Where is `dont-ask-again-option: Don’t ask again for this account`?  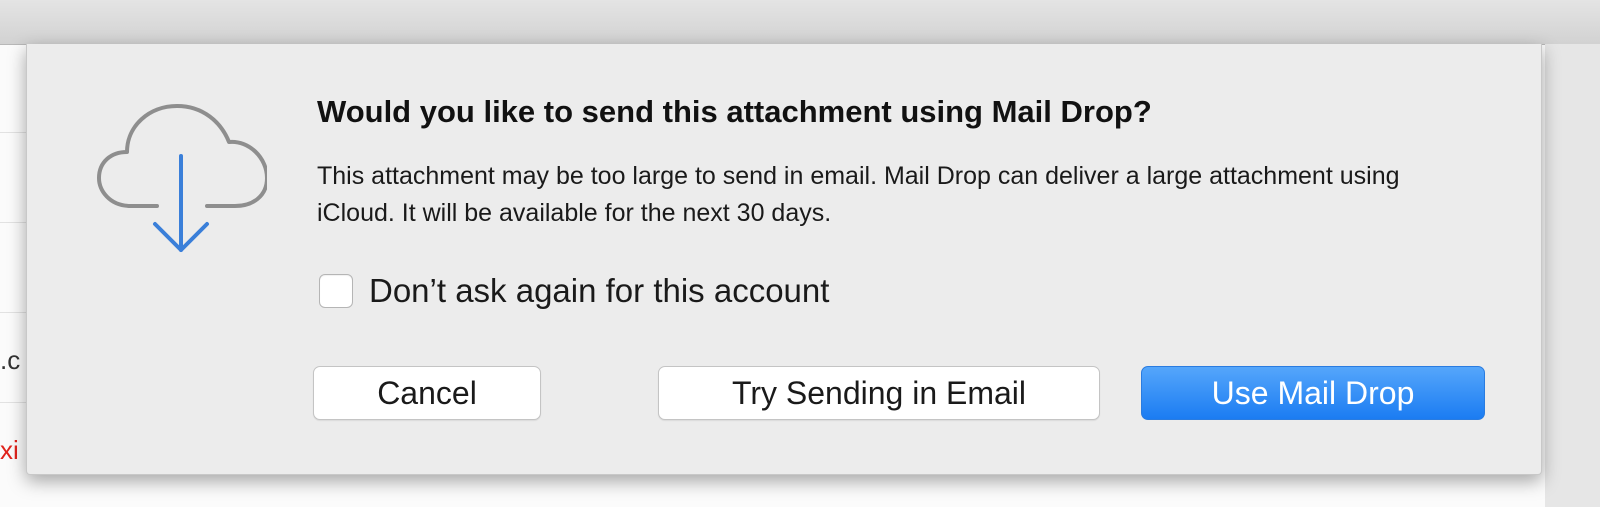 dont-ask-again-option: Don’t ask again for this account is located at coordinates (574, 291).